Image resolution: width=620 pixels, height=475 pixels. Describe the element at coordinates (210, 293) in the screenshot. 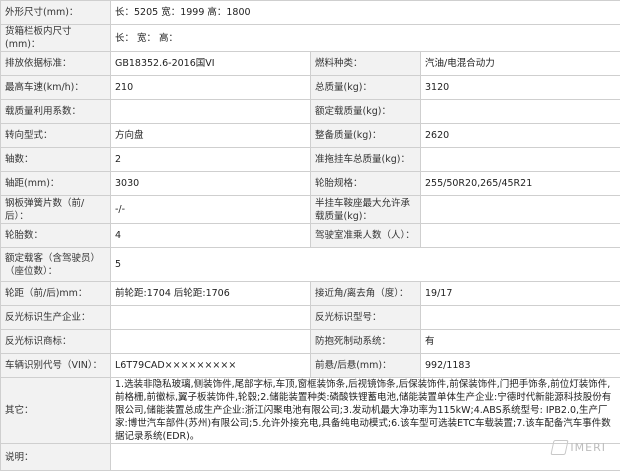

I see `spec-value: 前轮距:1704 后轮距:1706` at that location.